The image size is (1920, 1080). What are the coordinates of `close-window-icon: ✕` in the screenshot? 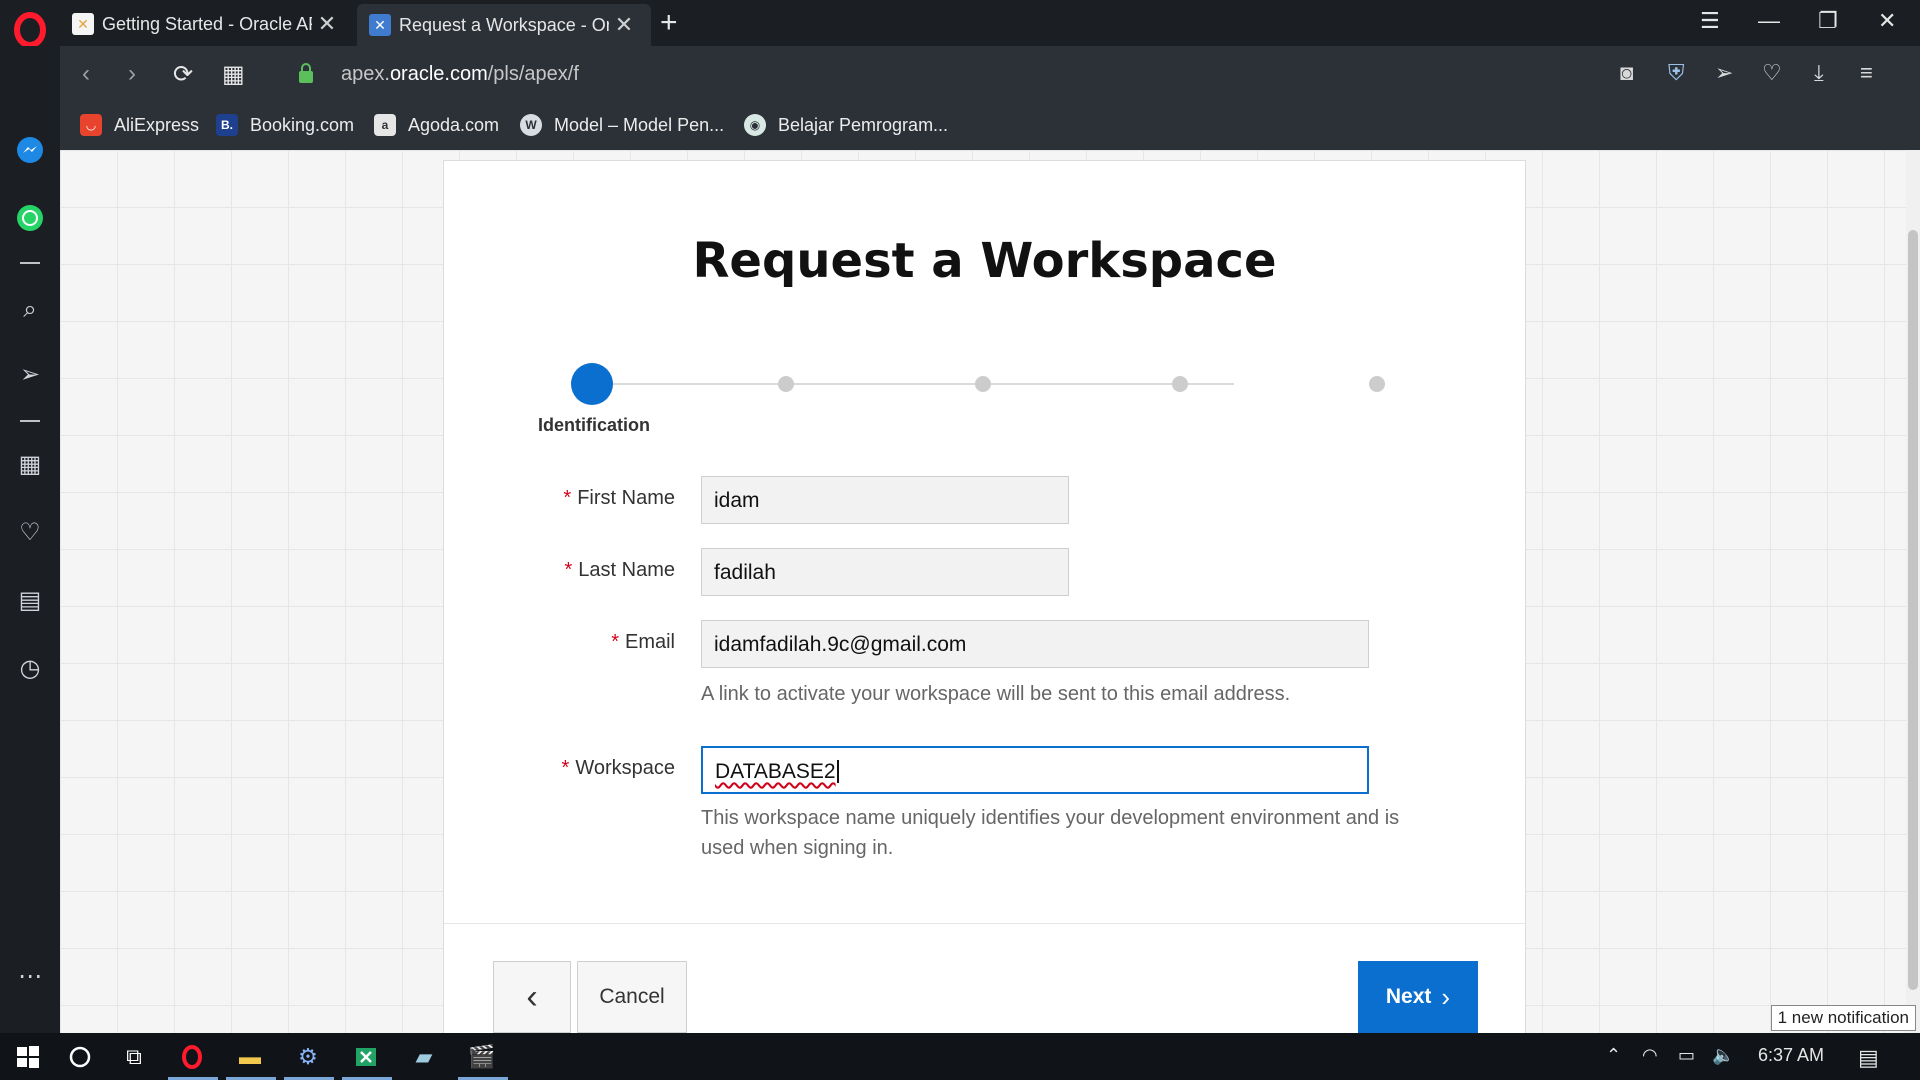 It's located at (1887, 21).